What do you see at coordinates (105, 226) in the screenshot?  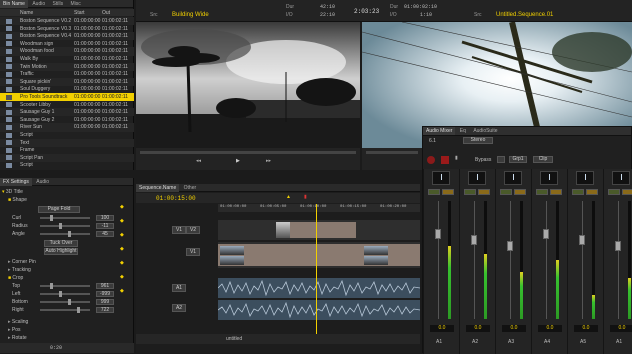 I see `fx-param-value: -11` at bounding box center [105, 226].